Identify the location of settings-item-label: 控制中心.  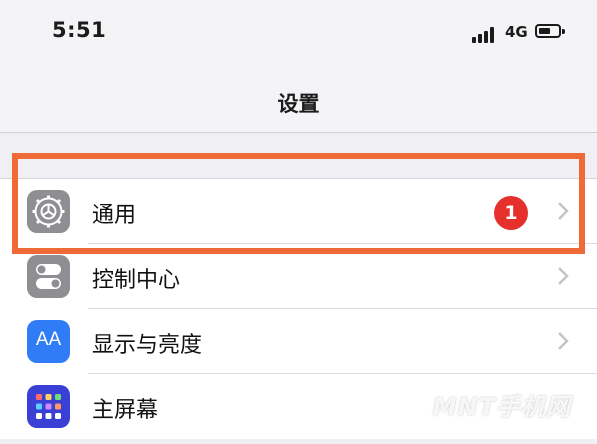
(136, 280).